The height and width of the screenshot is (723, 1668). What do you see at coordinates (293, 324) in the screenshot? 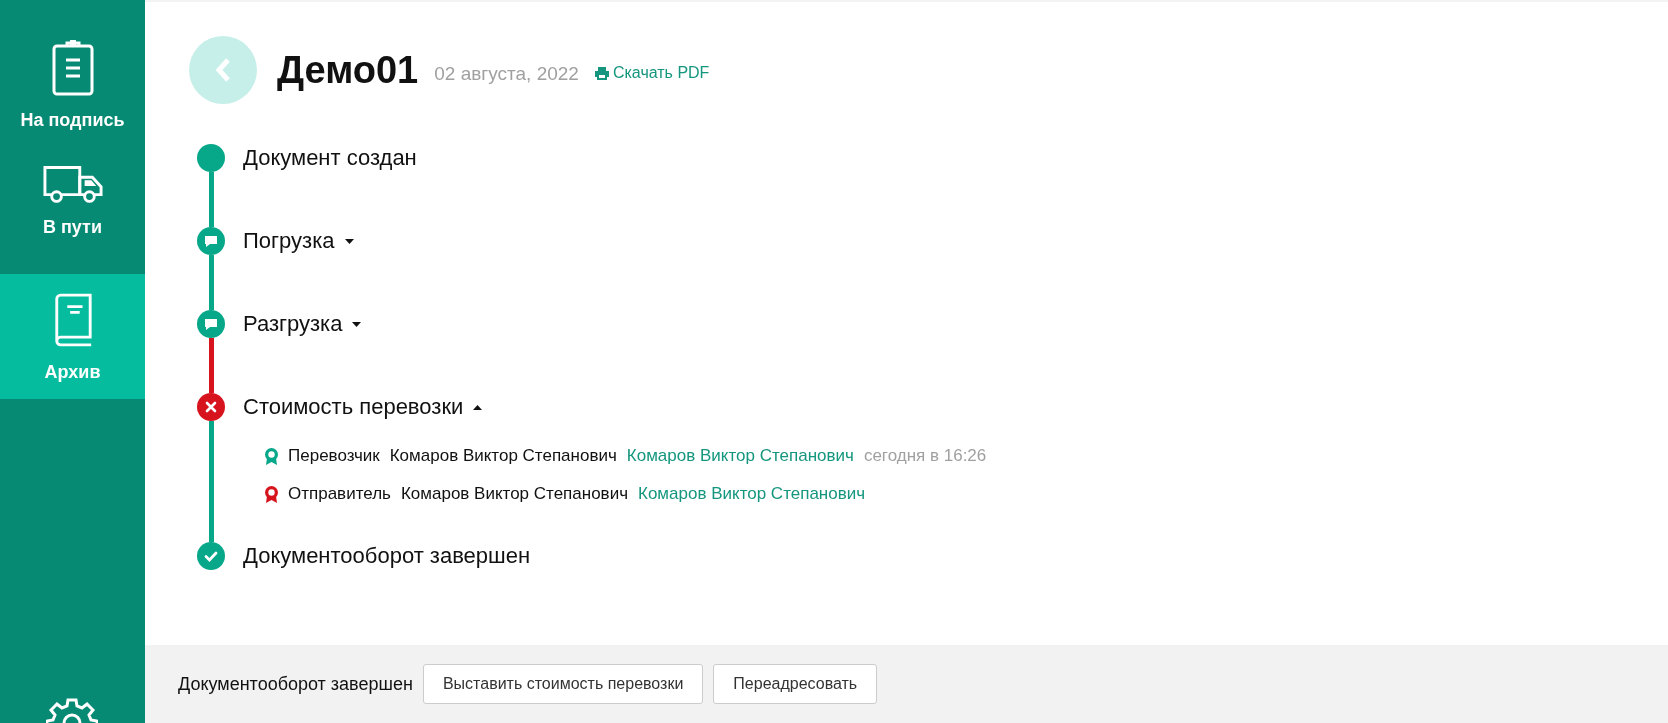
I see `step-label: Разгрузка` at bounding box center [293, 324].